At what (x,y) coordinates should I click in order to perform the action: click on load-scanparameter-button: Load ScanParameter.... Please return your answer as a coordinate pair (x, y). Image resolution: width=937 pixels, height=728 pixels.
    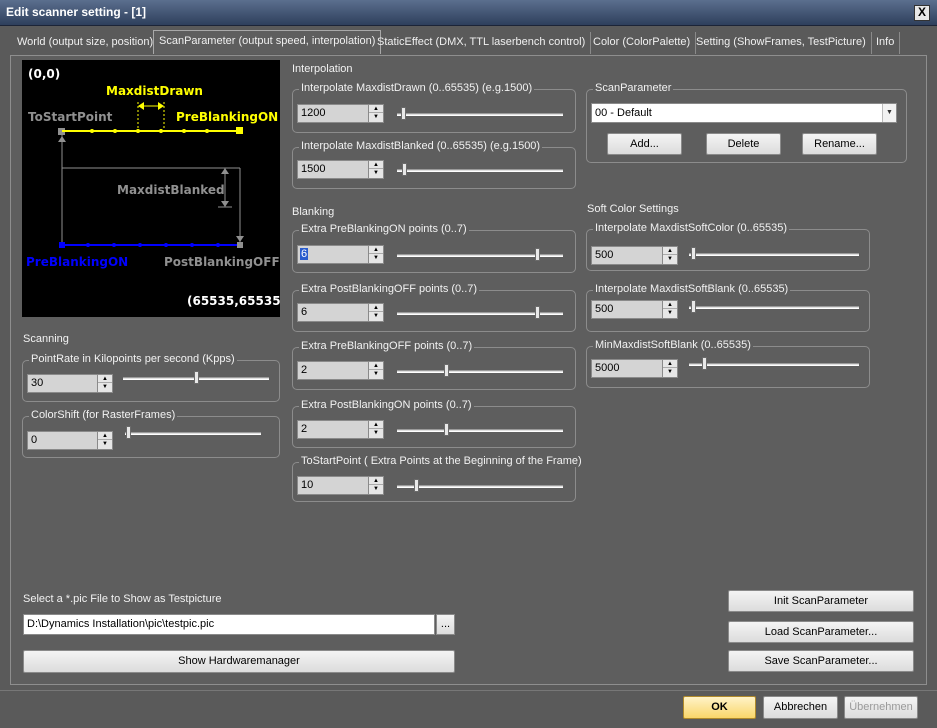
    Looking at the image, I should click on (821, 632).